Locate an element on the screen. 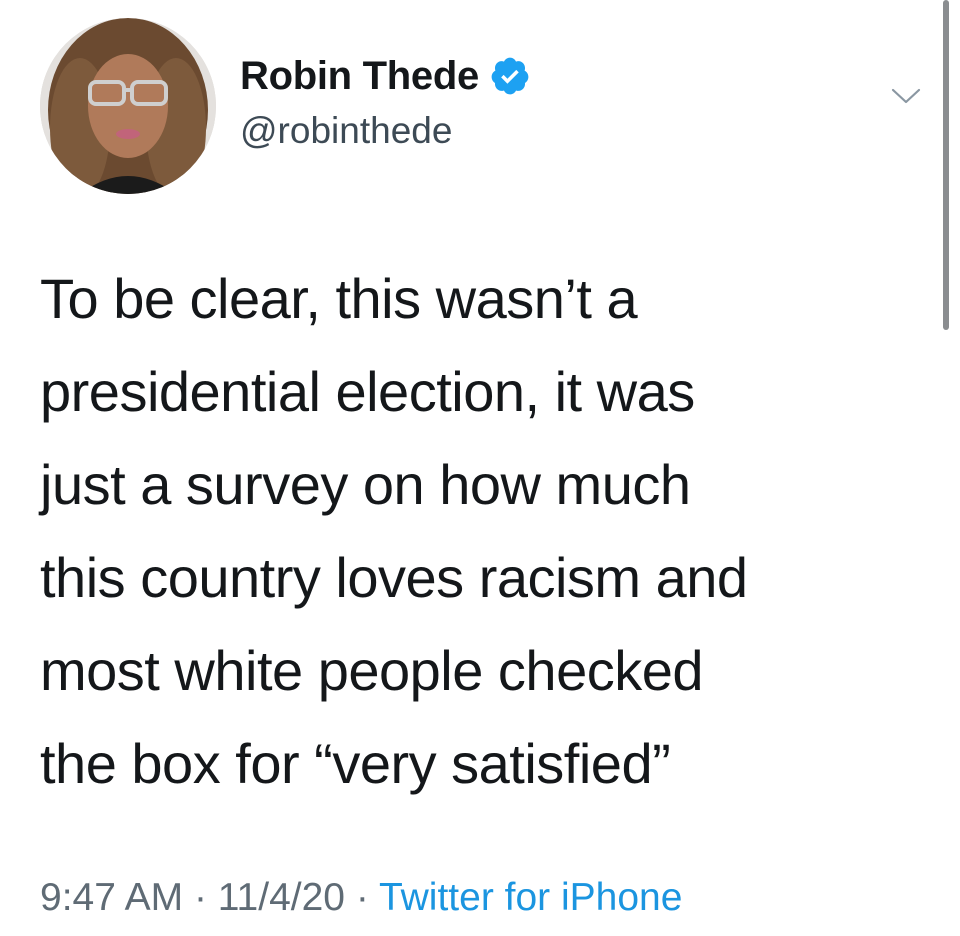  name-row: Robin Thede is located at coordinates (385, 76).